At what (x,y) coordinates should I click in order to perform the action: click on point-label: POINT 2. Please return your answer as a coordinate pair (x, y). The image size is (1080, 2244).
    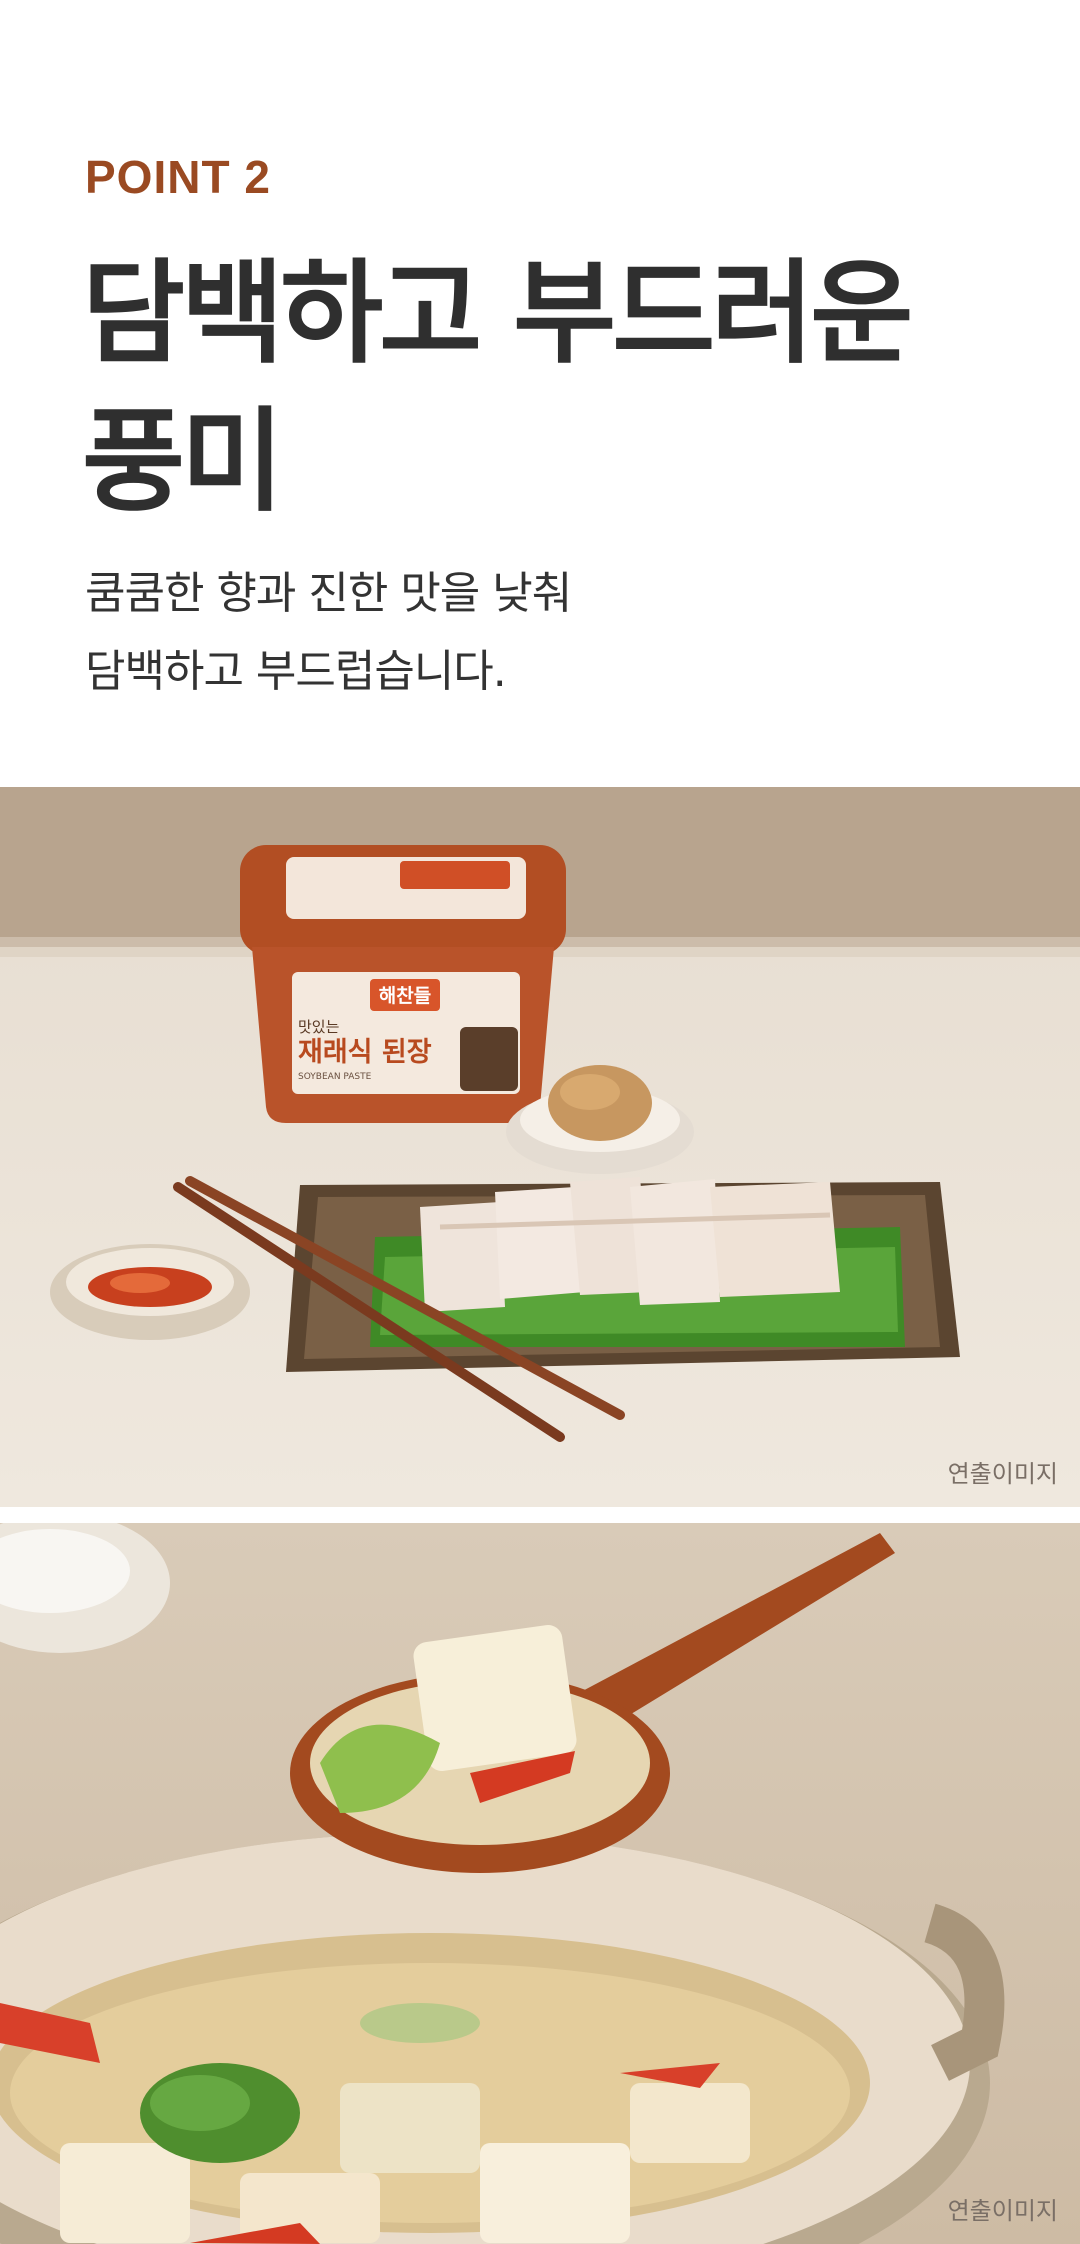
    Looking at the image, I should click on (178, 177).